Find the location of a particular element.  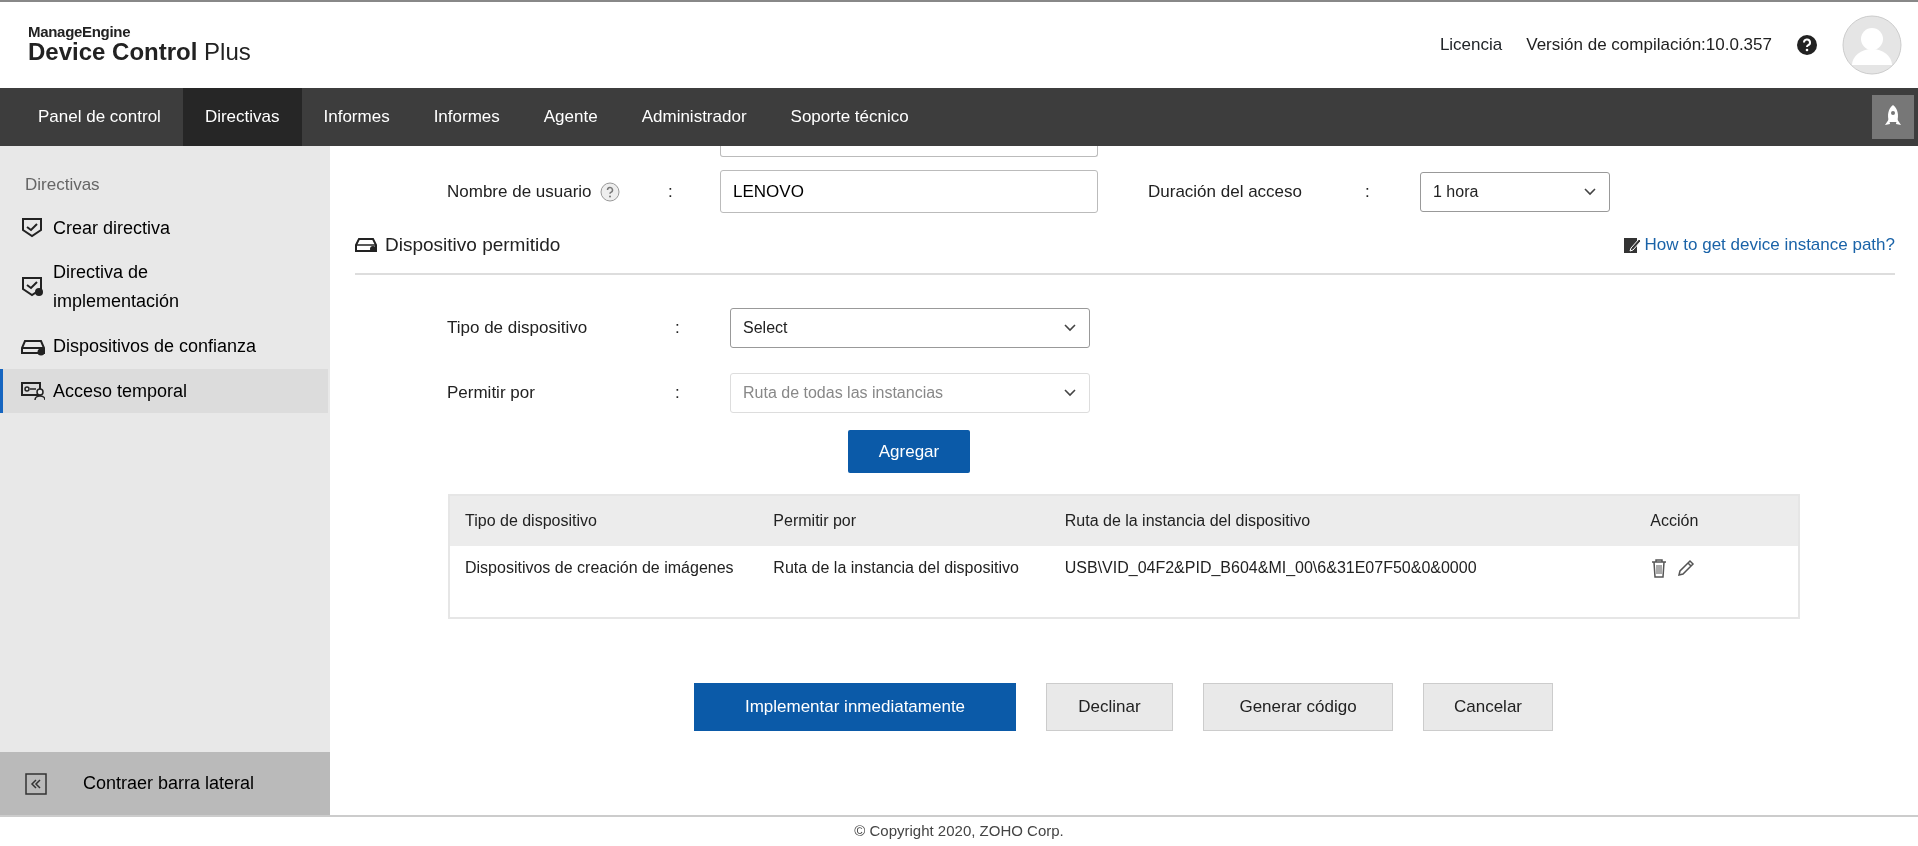

collapse-sidebar-button: Contraer barra lateral is located at coordinates (165, 783).